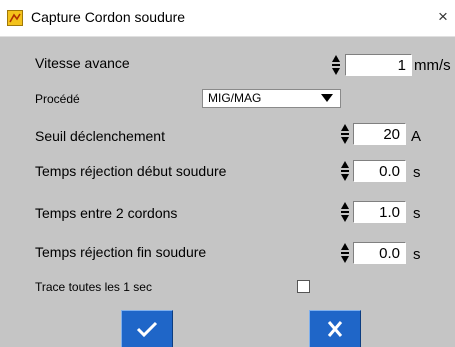 This screenshot has height=347, width=455. Describe the element at coordinates (57, 99) in the screenshot. I see `procede-label: Procédé` at that location.